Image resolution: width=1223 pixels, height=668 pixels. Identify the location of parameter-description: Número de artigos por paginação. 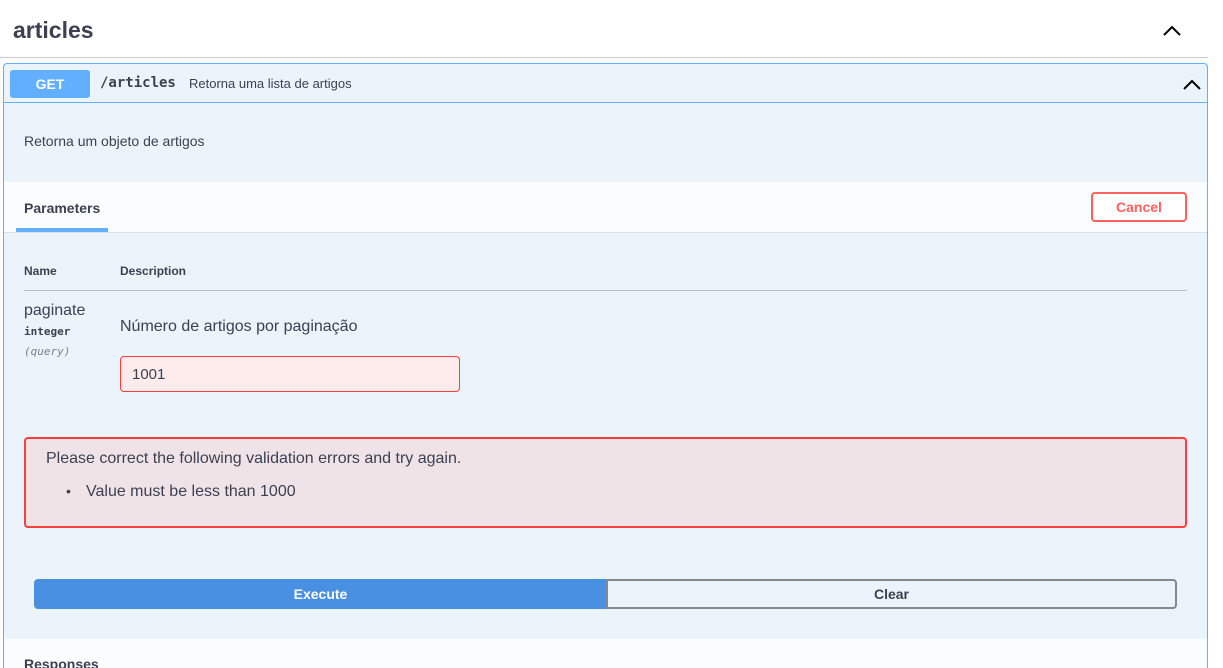
(239, 326).